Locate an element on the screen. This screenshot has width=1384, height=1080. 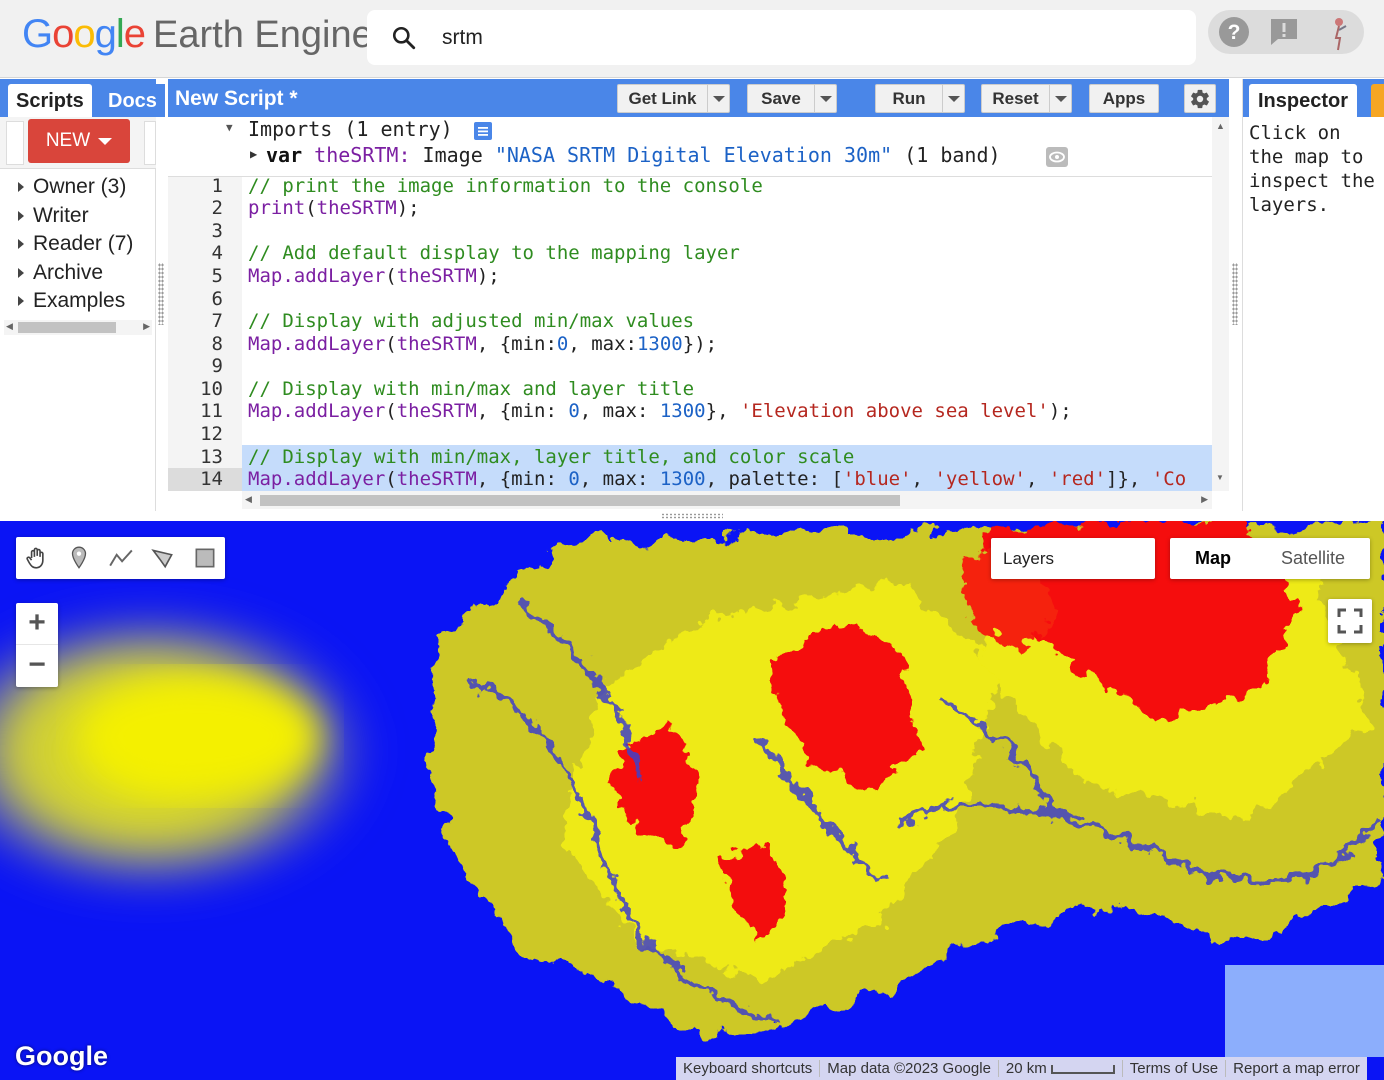
map-tile-overlay is located at coordinates (1304, 1011).